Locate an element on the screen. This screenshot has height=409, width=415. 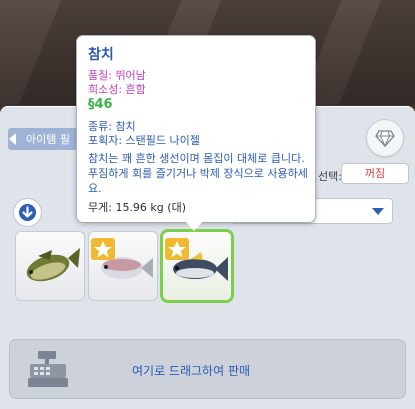
toggle-off-button: 꺼짐 is located at coordinates (375, 173).